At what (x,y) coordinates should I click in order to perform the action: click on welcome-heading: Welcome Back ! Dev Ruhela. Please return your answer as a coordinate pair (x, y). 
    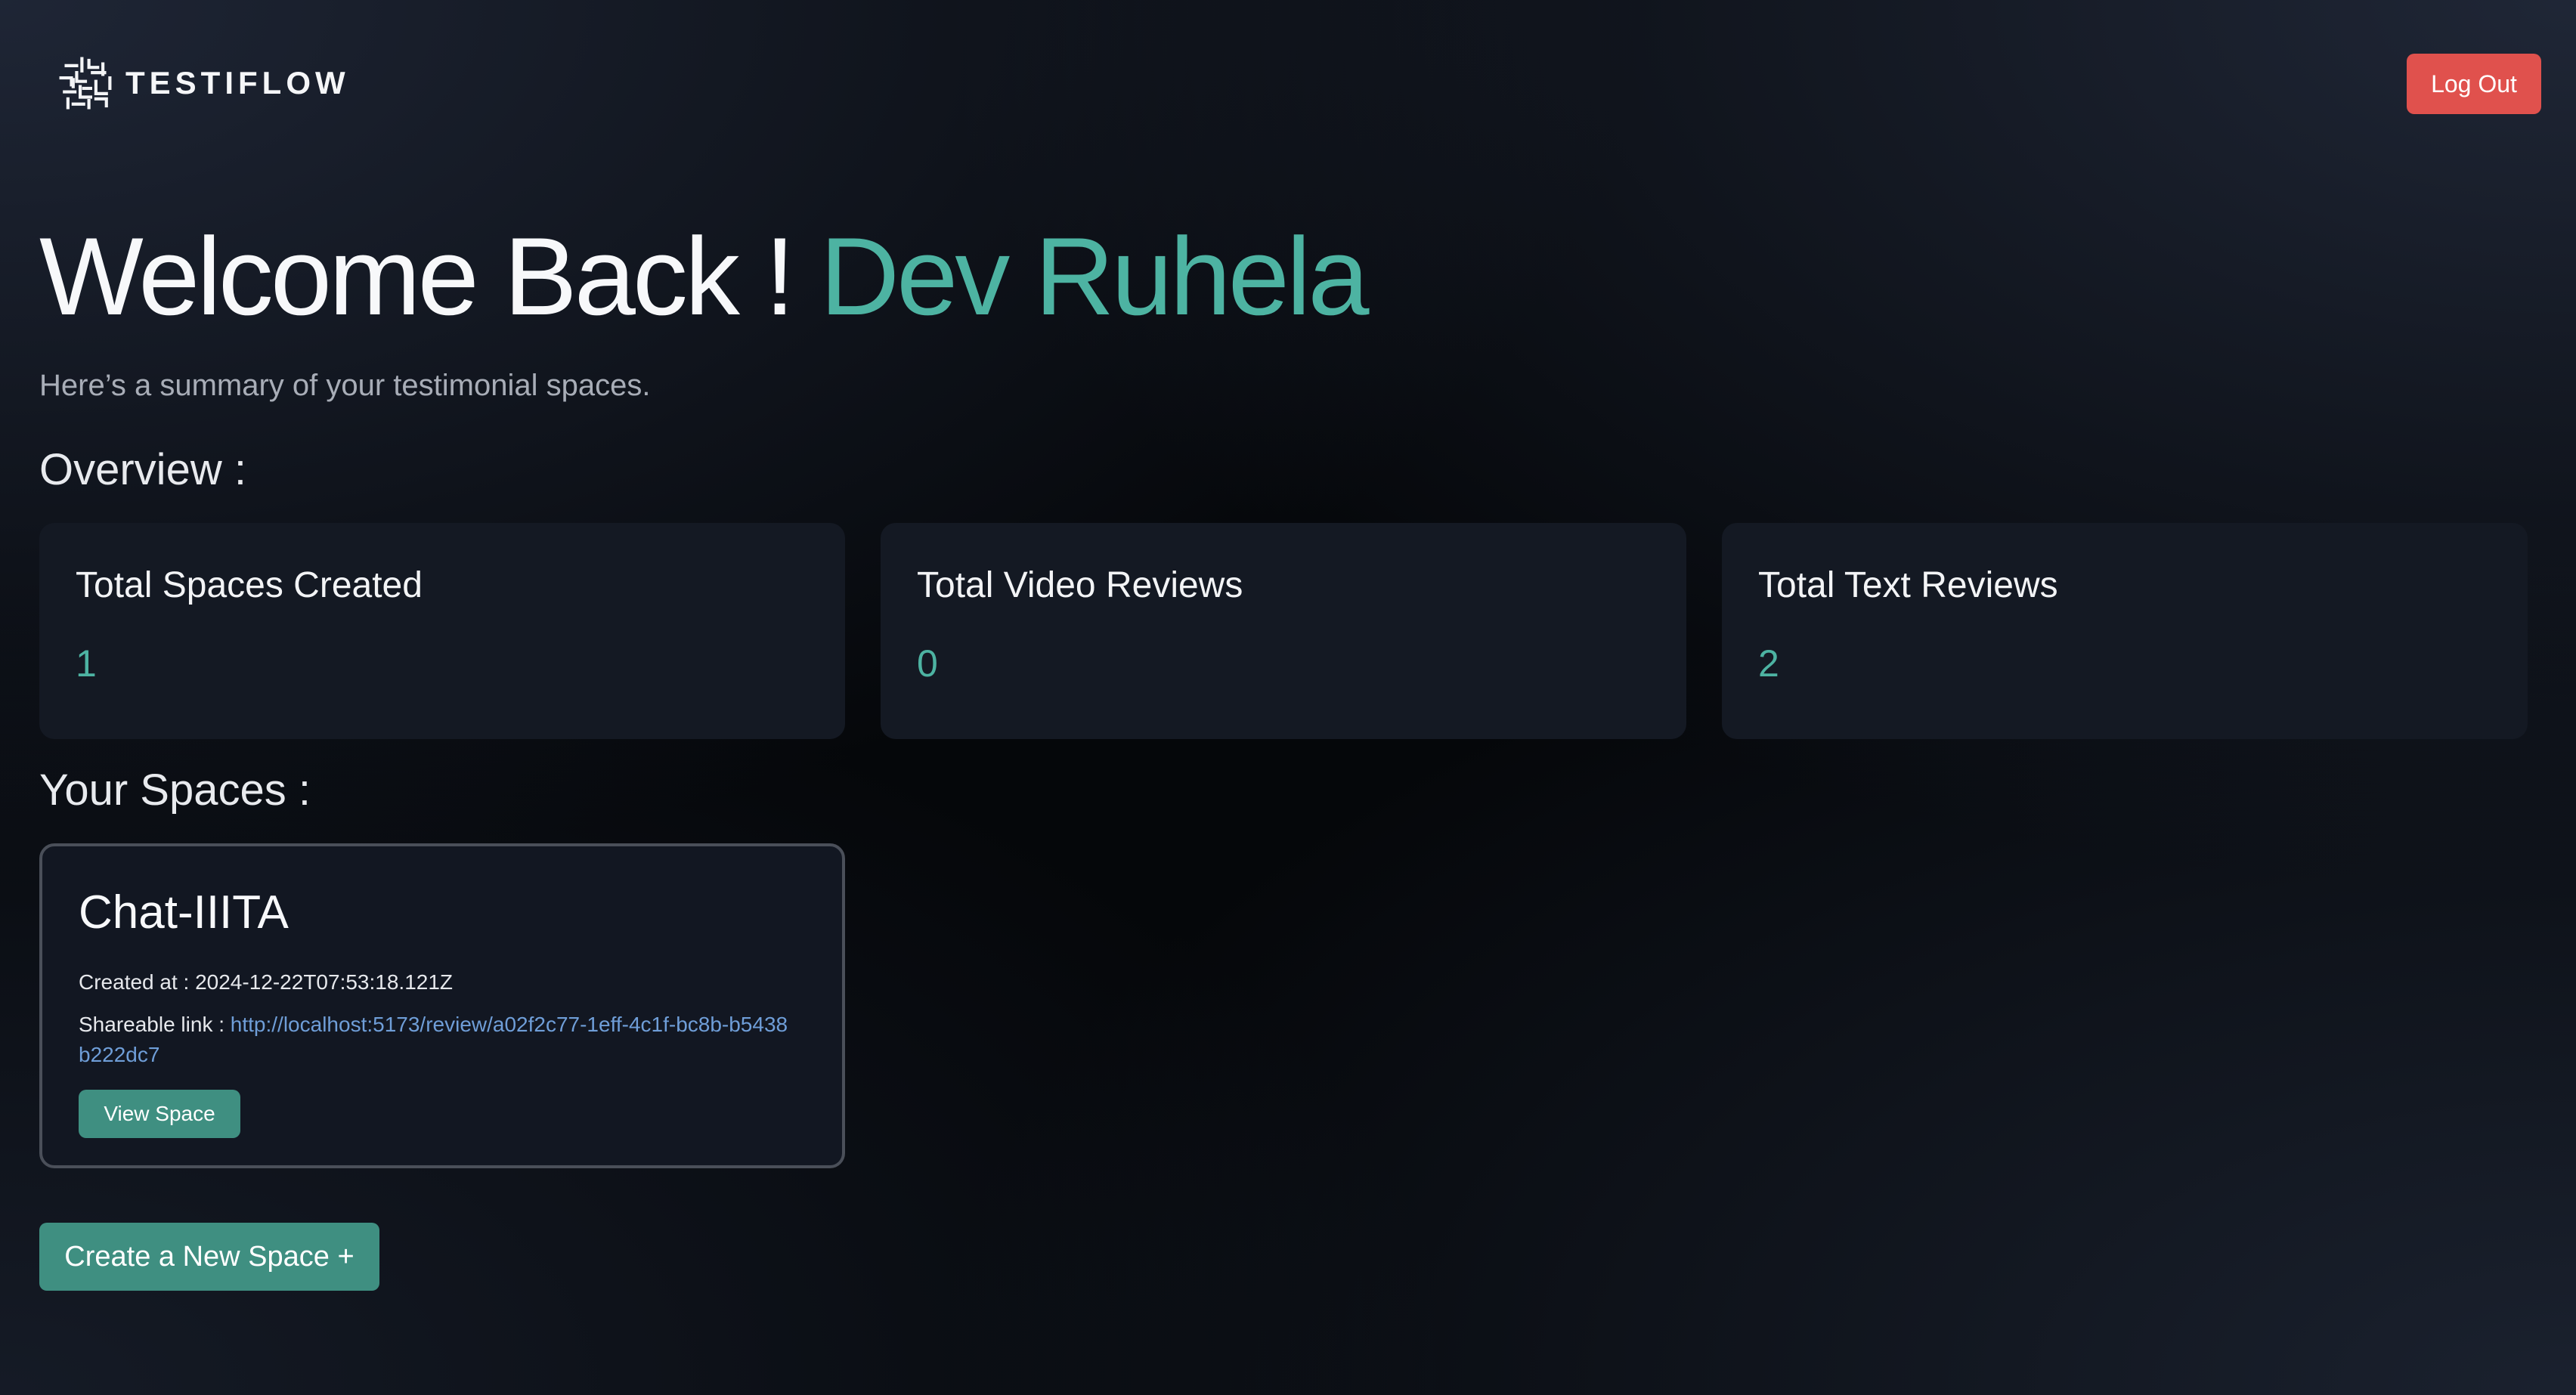
    Looking at the image, I should click on (704, 276).